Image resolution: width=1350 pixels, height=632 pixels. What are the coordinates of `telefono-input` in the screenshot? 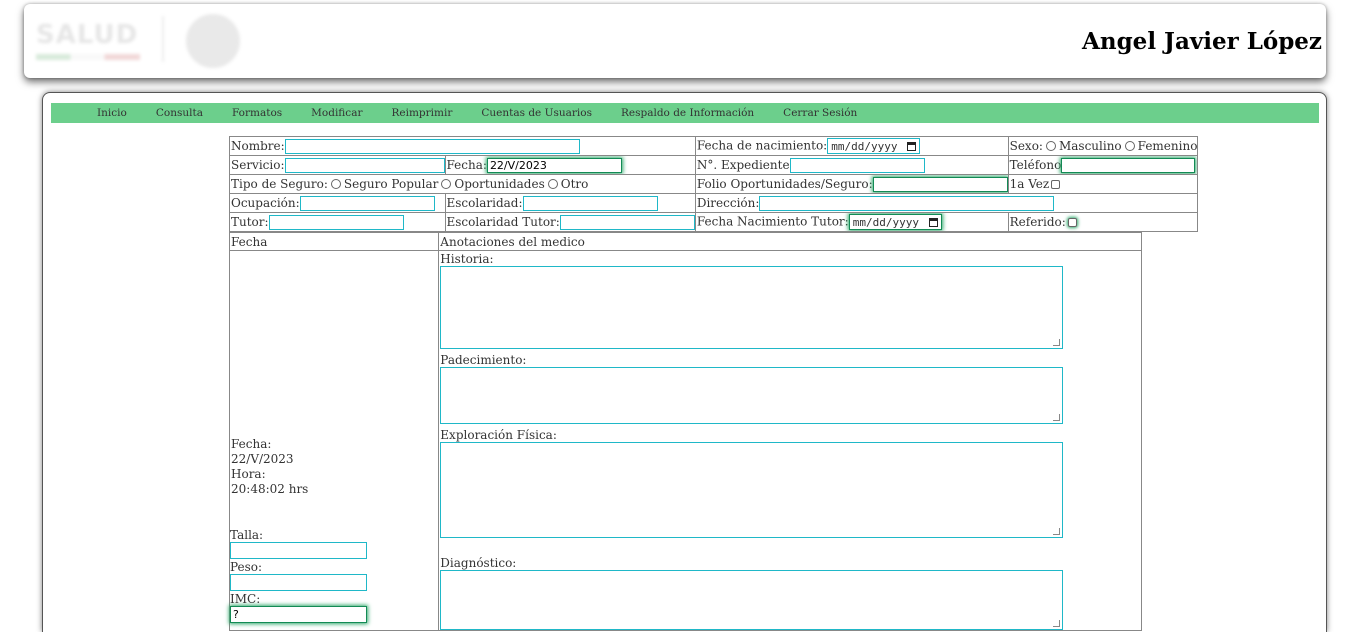 It's located at (1128, 165).